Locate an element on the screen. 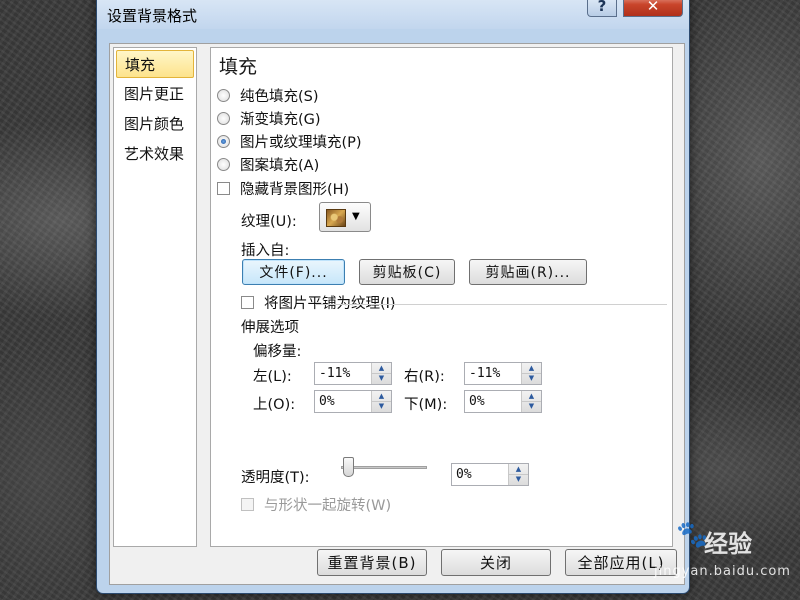 The height and width of the screenshot is (600, 800). nav-item-label: 图片更正 is located at coordinates (154, 94).